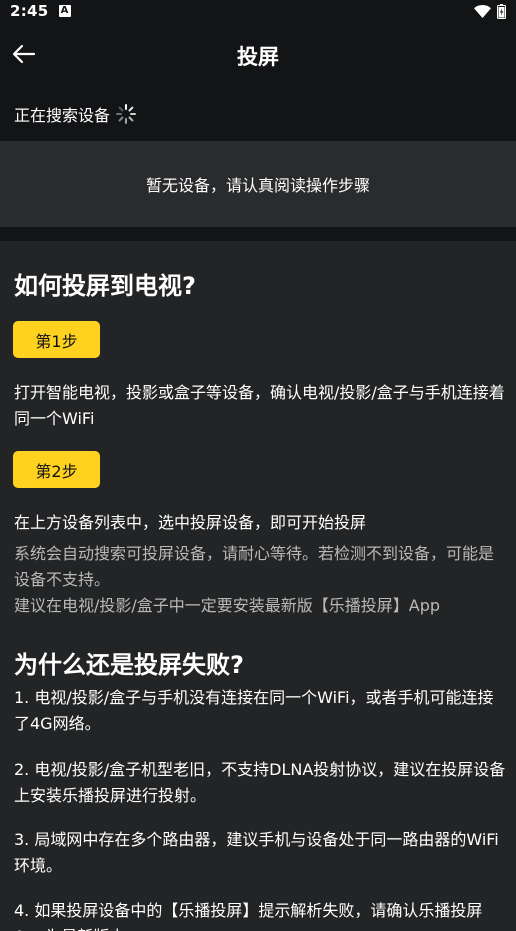  What do you see at coordinates (64, 11) in the screenshot?
I see `notification-icon: A` at bounding box center [64, 11].